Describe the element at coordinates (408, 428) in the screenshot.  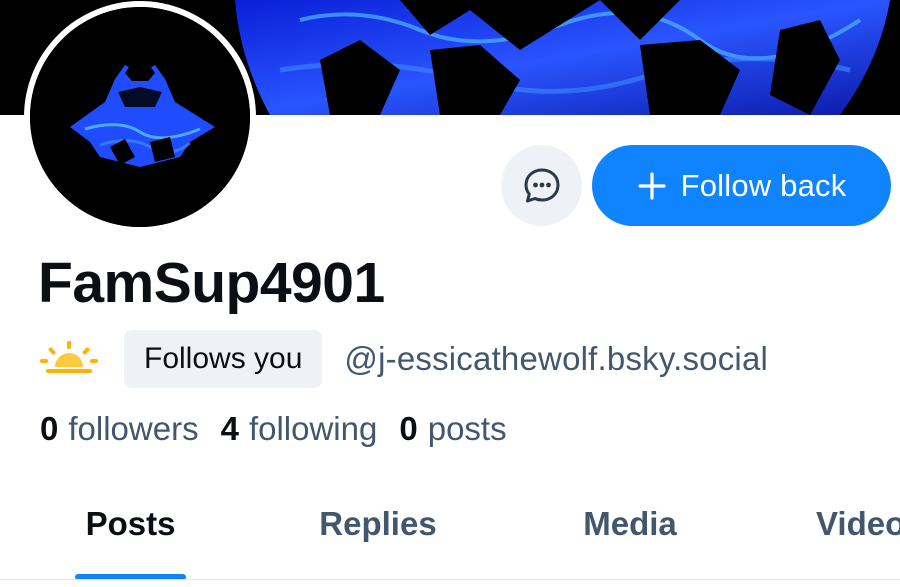
I see `posts-count-value: 0` at that location.